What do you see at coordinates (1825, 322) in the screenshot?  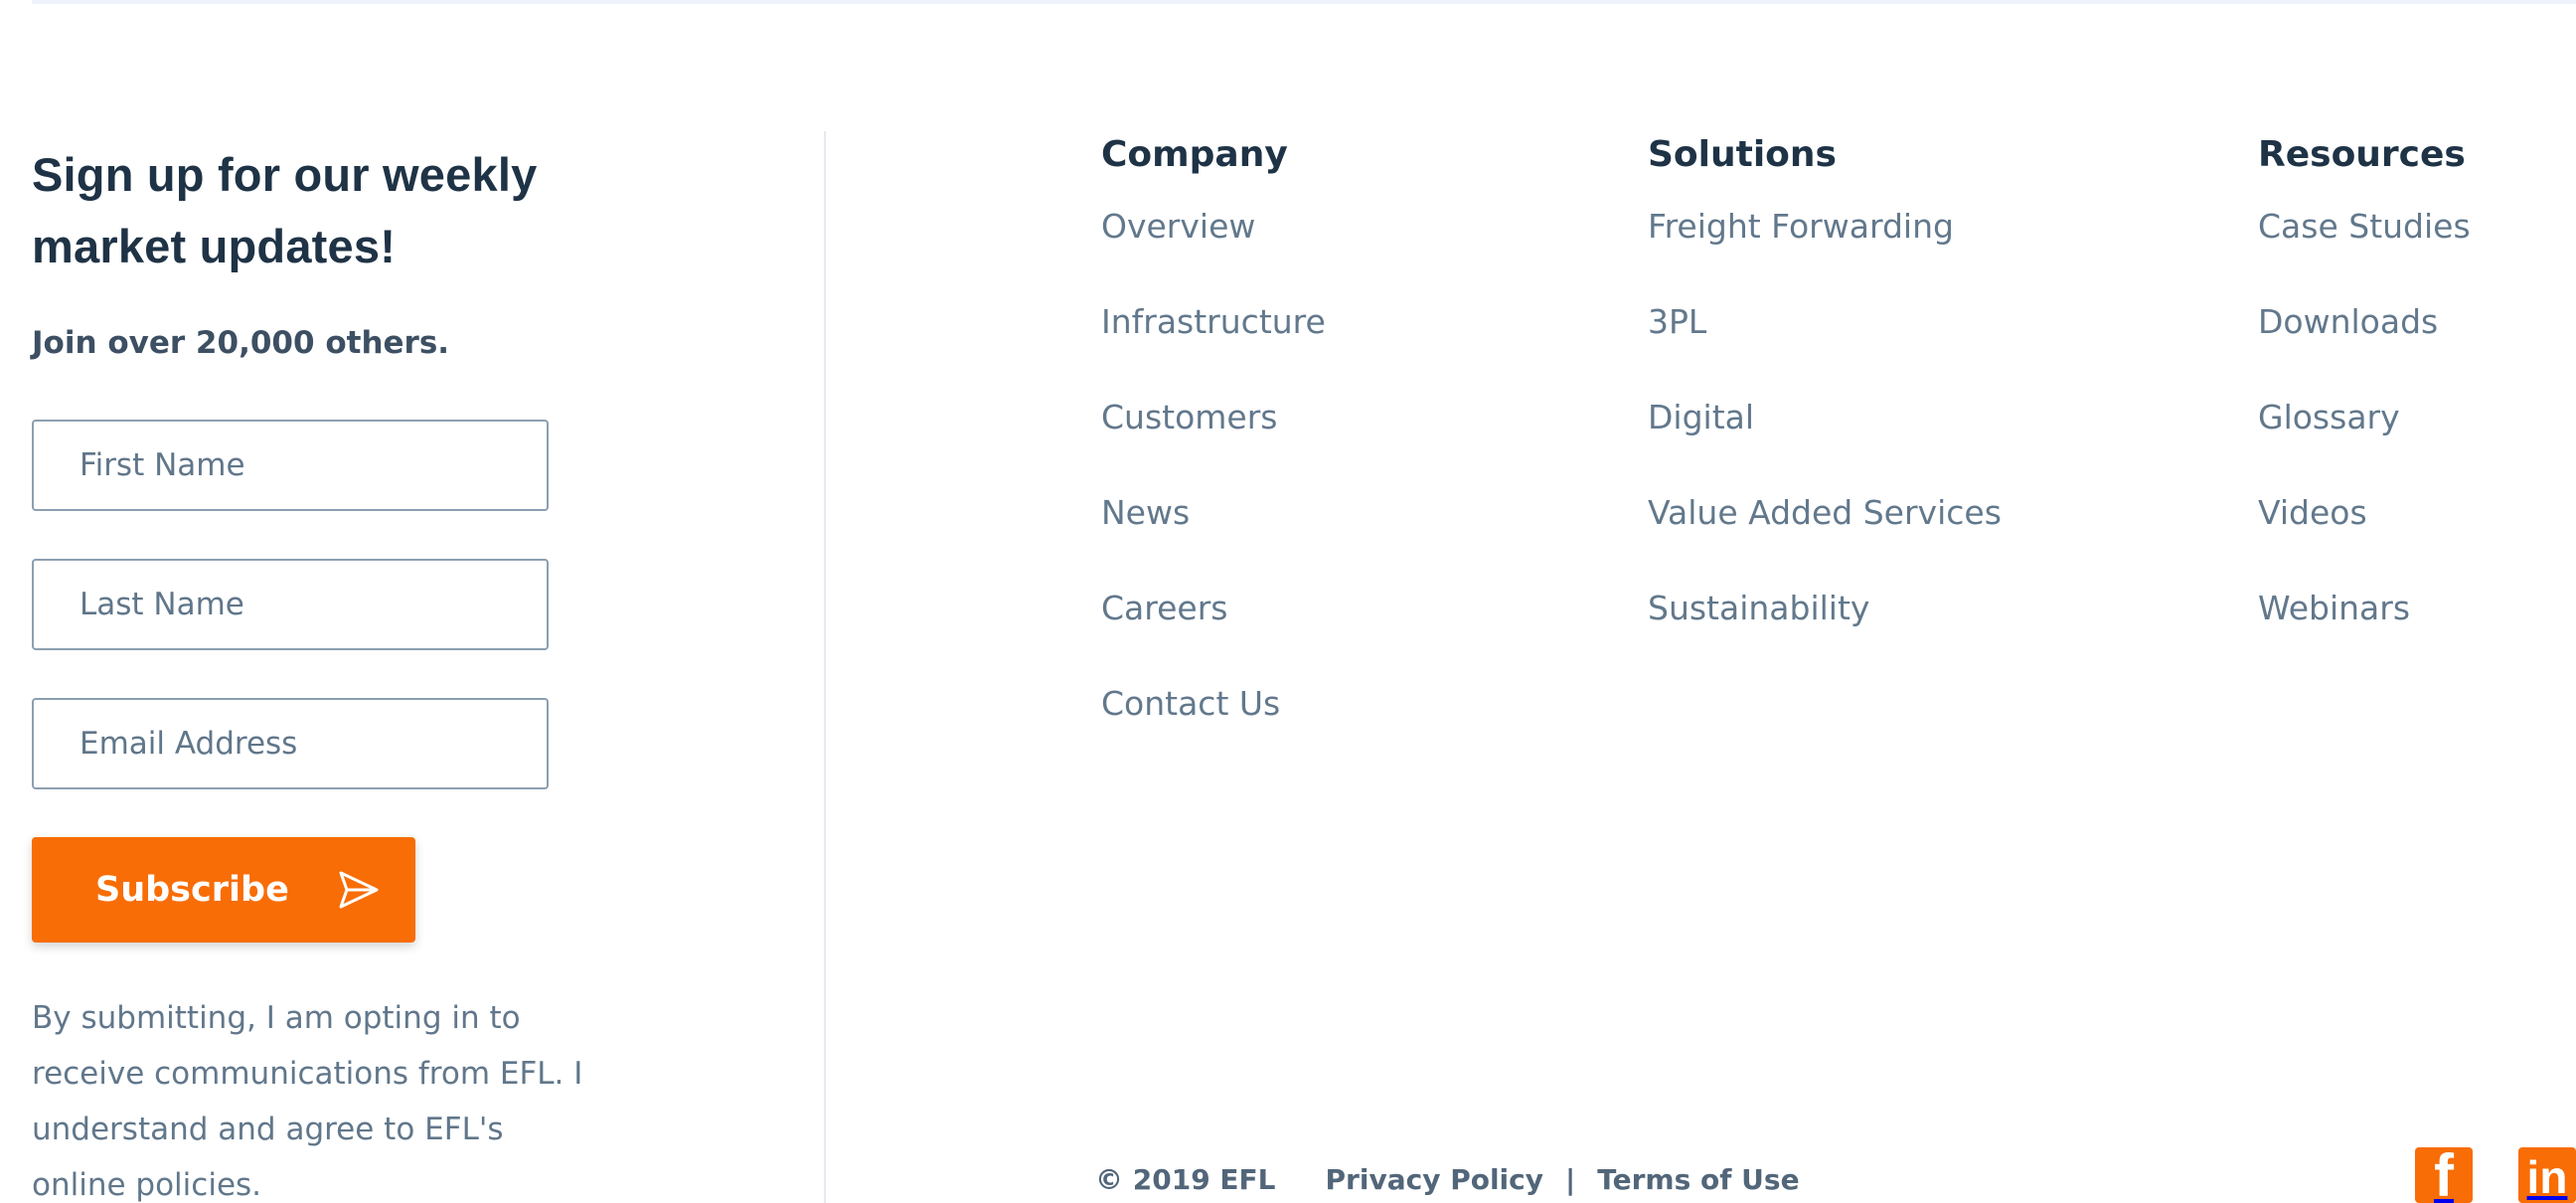 I see `link-3pl: 3PL` at bounding box center [1825, 322].